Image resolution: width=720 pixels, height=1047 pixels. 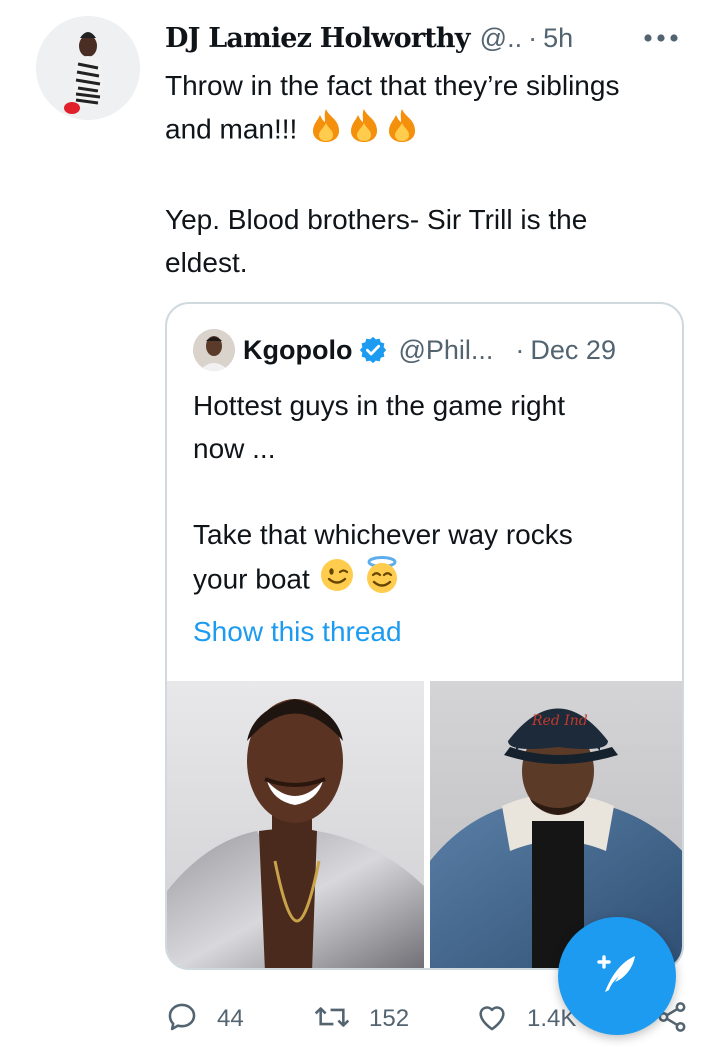 I want to click on like-button: 1.4K, so click(x=525, y=1019).